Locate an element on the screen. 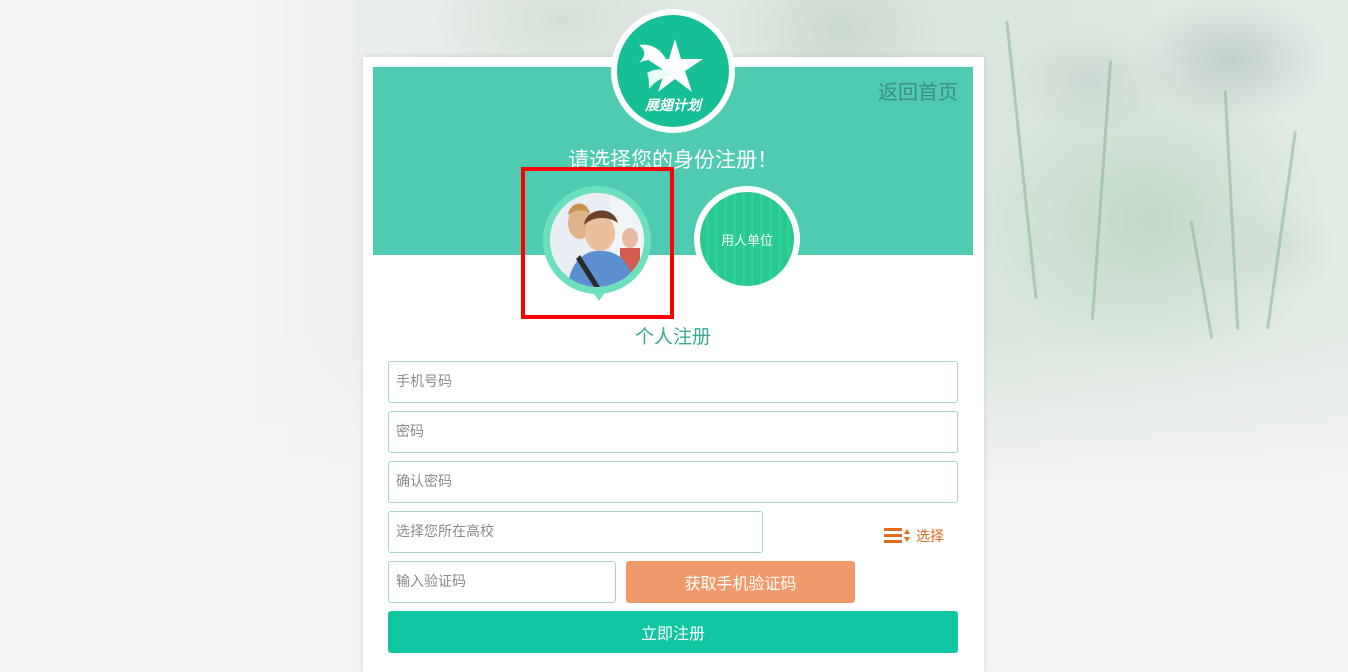 Image resolution: width=1348 pixels, height=672 pixels. confirm-password-input is located at coordinates (673, 482).